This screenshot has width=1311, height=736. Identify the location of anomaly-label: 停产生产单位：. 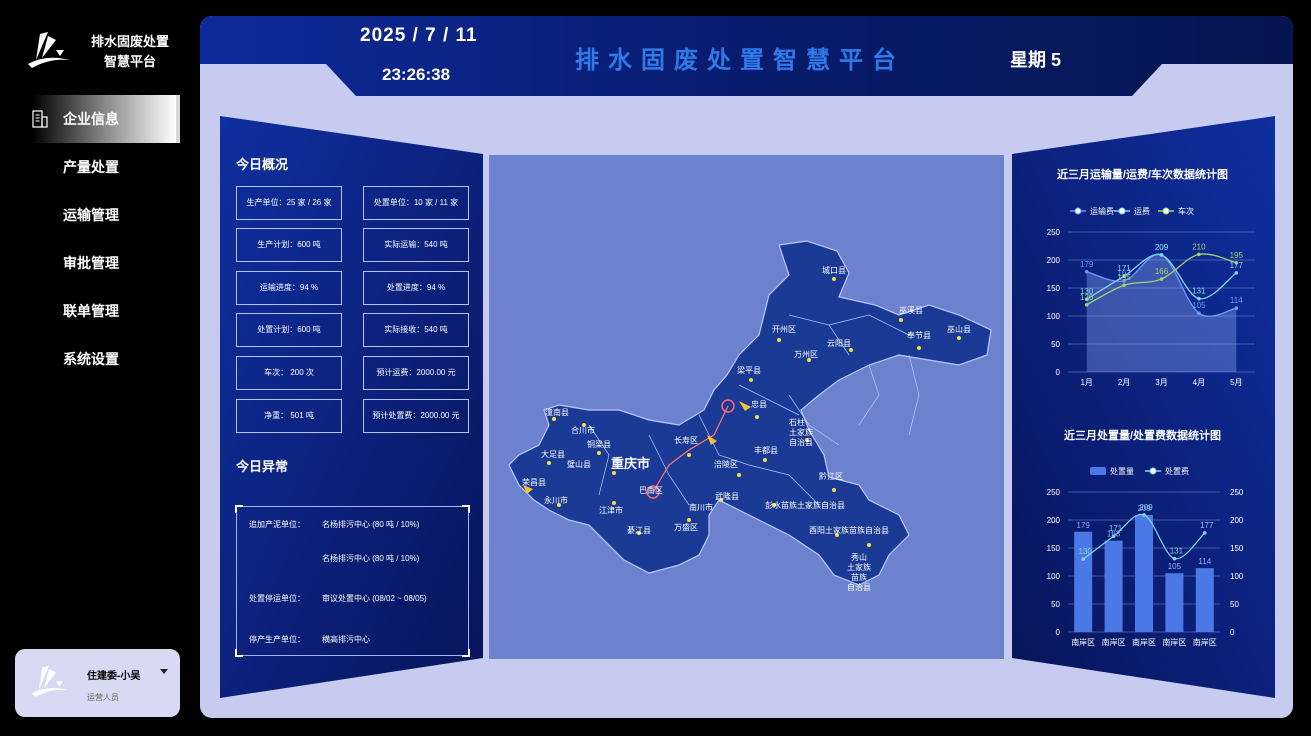
(277, 639).